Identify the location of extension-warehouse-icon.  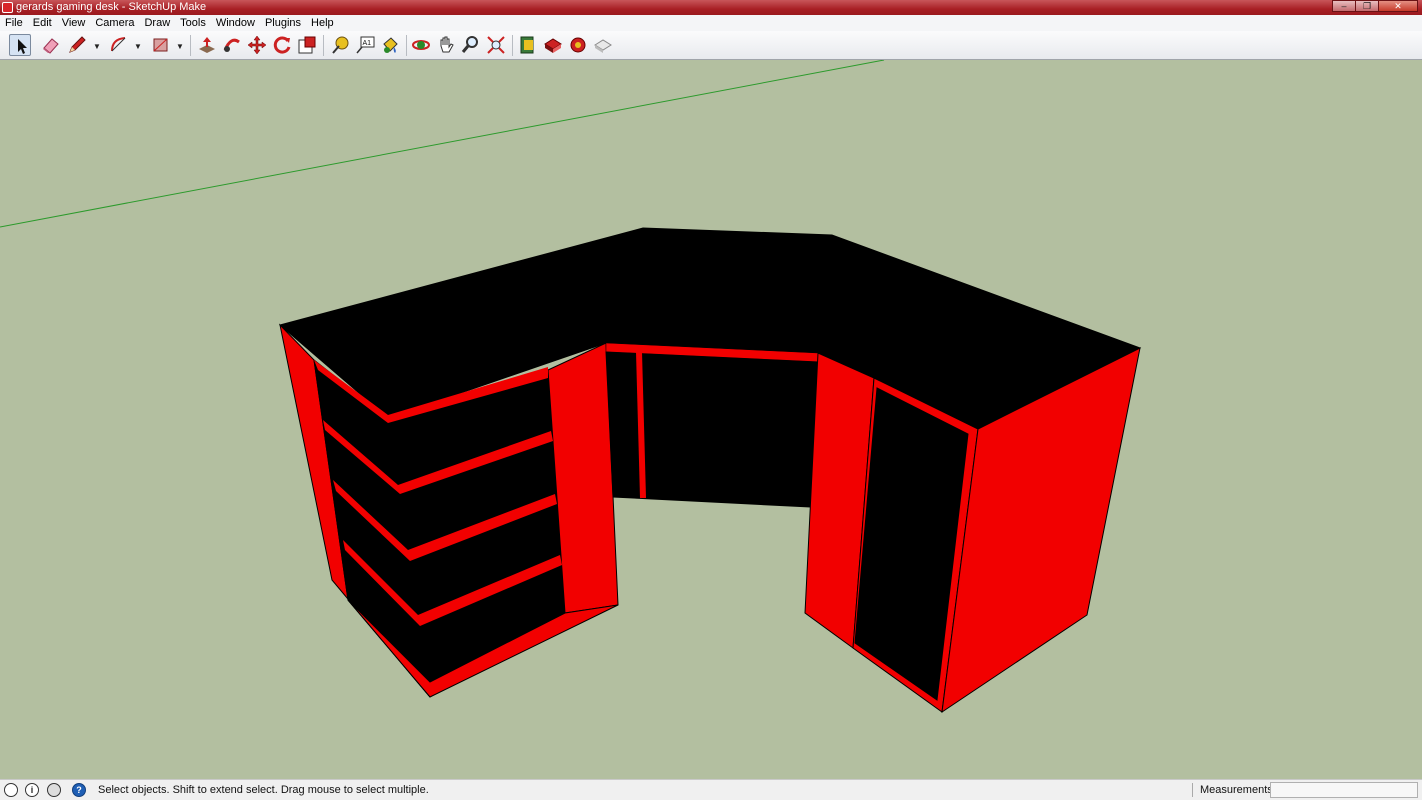
(578, 45).